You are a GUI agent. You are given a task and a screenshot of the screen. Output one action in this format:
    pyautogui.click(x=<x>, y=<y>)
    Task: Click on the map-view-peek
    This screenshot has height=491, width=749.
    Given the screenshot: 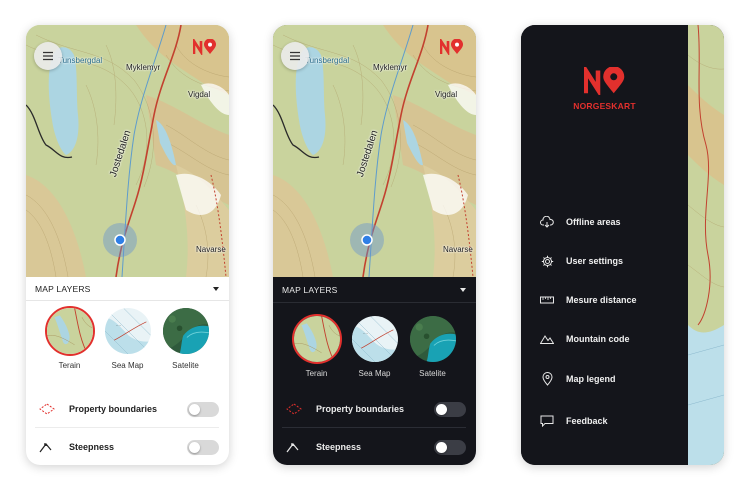 What is the action you would take?
    pyautogui.click(x=706, y=245)
    